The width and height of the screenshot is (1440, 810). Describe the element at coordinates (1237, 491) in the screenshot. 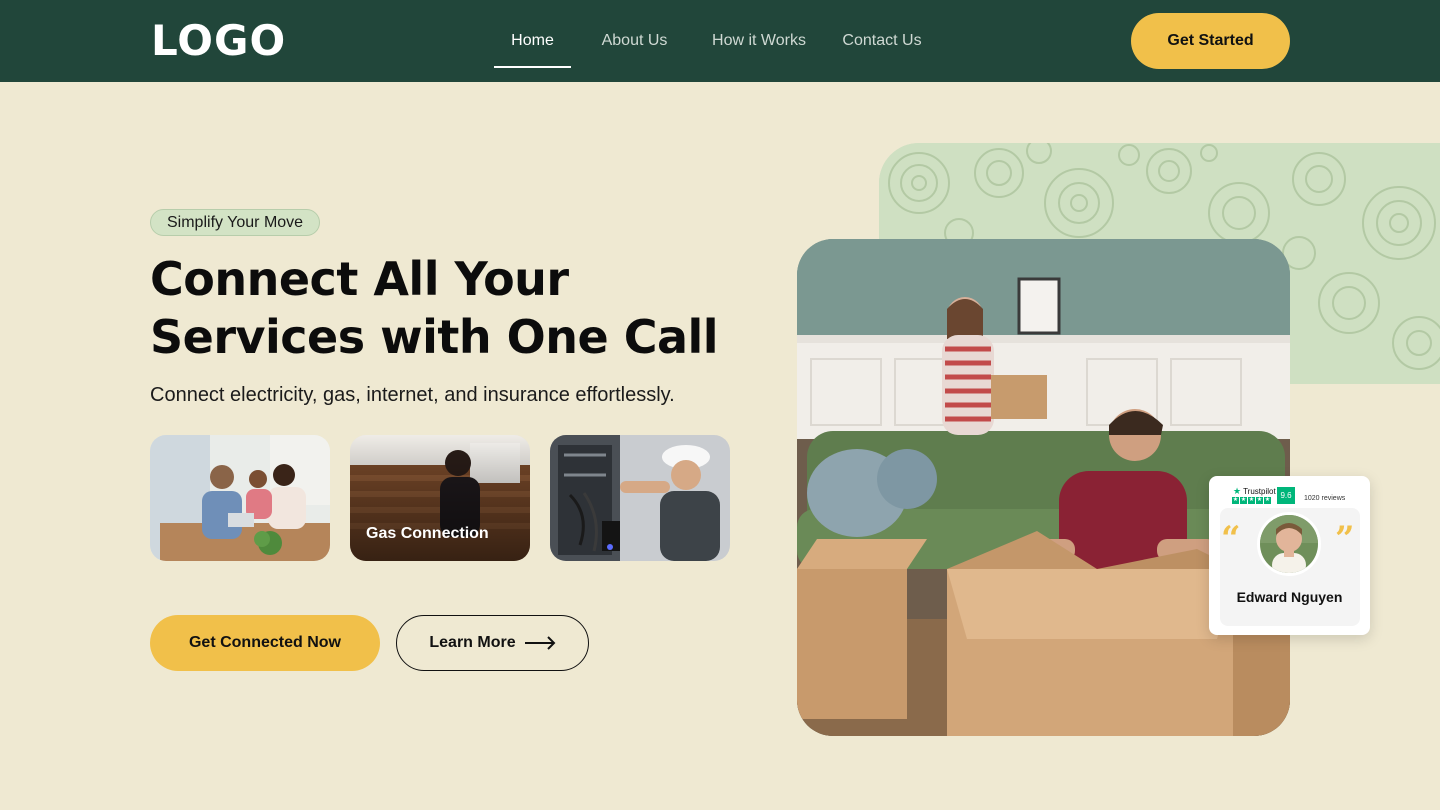

I see `trustpilot-star-icon: ★` at that location.